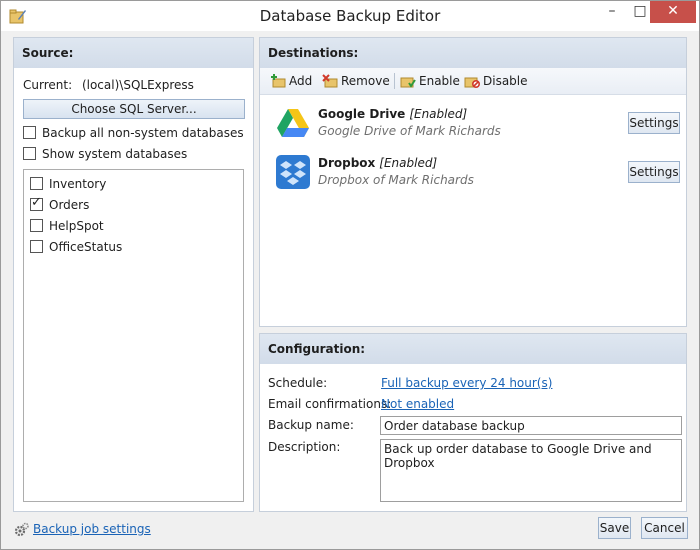  I want to click on show-system-option: Show system databases, so click(105, 154).